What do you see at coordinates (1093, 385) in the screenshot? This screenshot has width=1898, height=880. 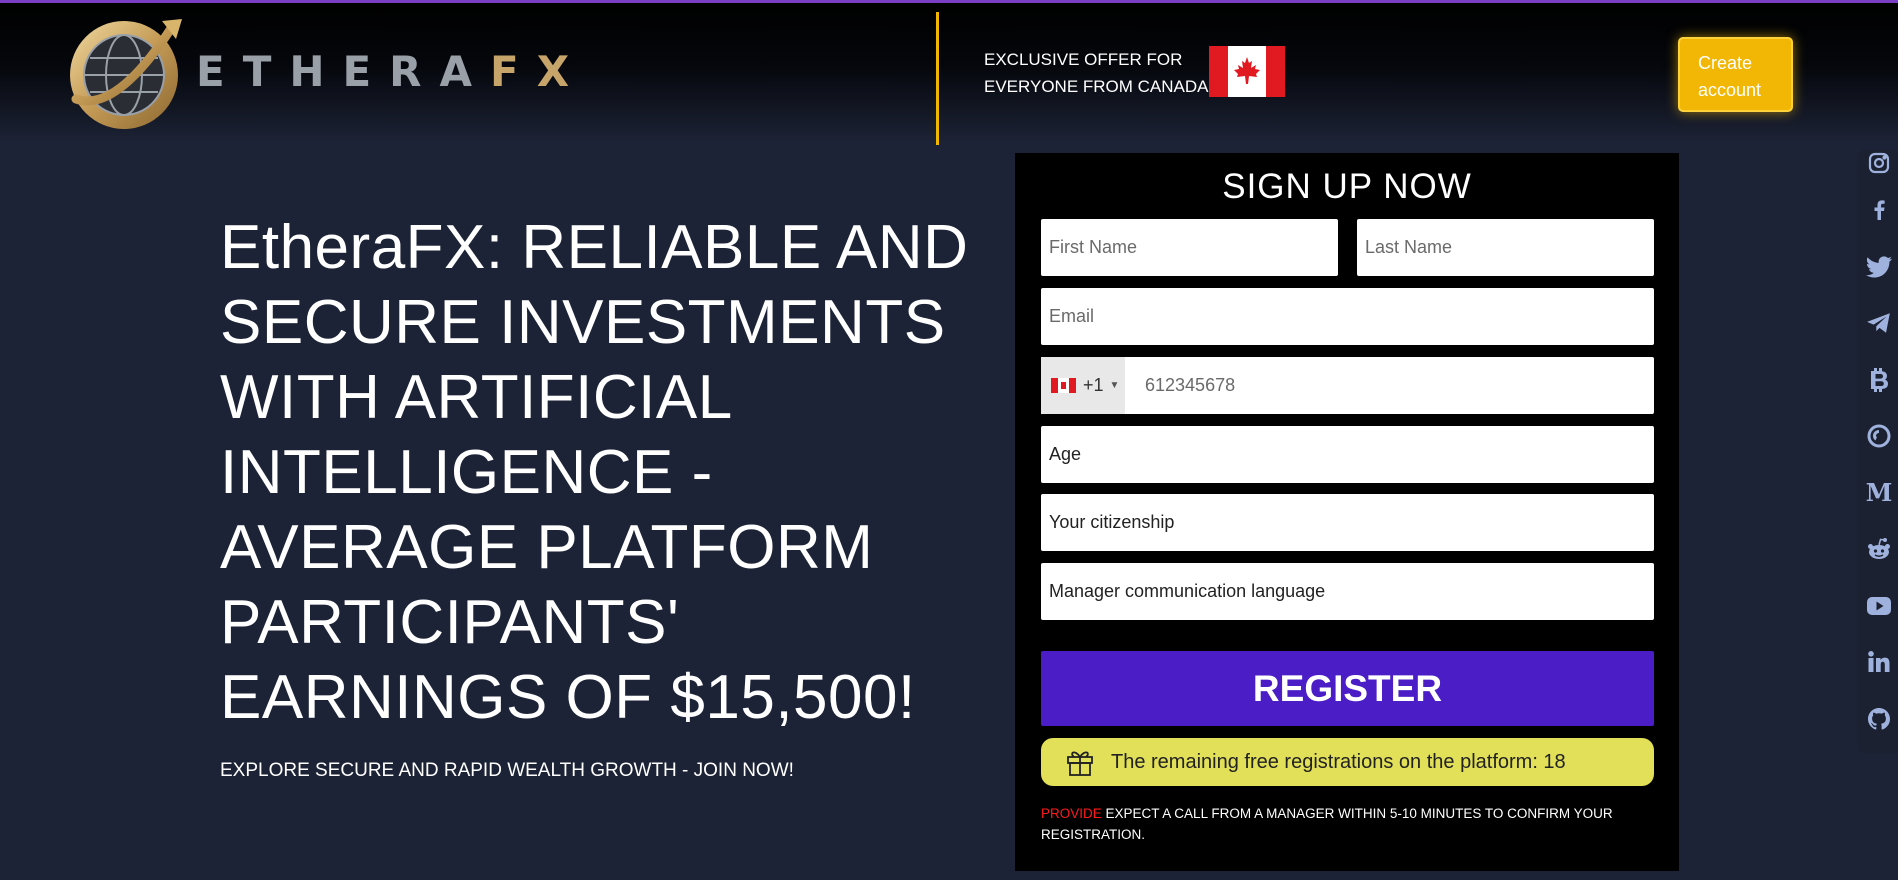 I see `phone-code: +1` at bounding box center [1093, 385].